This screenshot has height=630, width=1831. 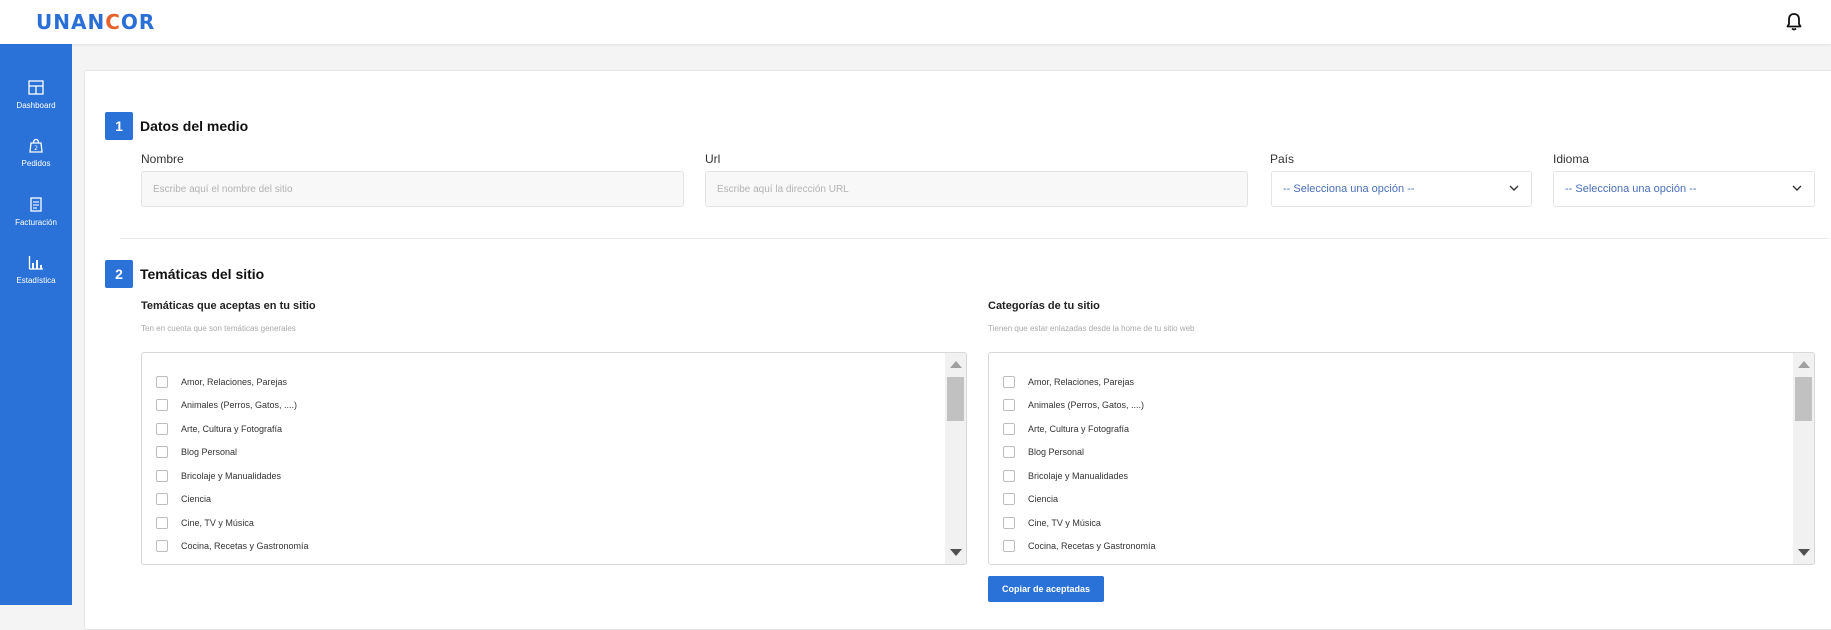 I want to click on pais-select: -- Selecciona una opción --, so click(x=1401, y=189).